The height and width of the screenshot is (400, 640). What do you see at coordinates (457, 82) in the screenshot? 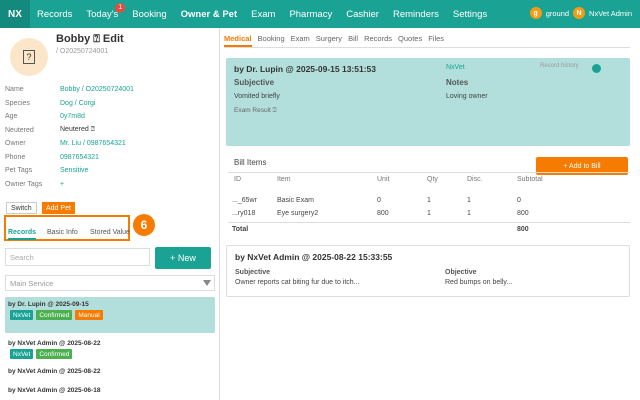
I see `notes-label: Notes` at bounding box center [457, 82].